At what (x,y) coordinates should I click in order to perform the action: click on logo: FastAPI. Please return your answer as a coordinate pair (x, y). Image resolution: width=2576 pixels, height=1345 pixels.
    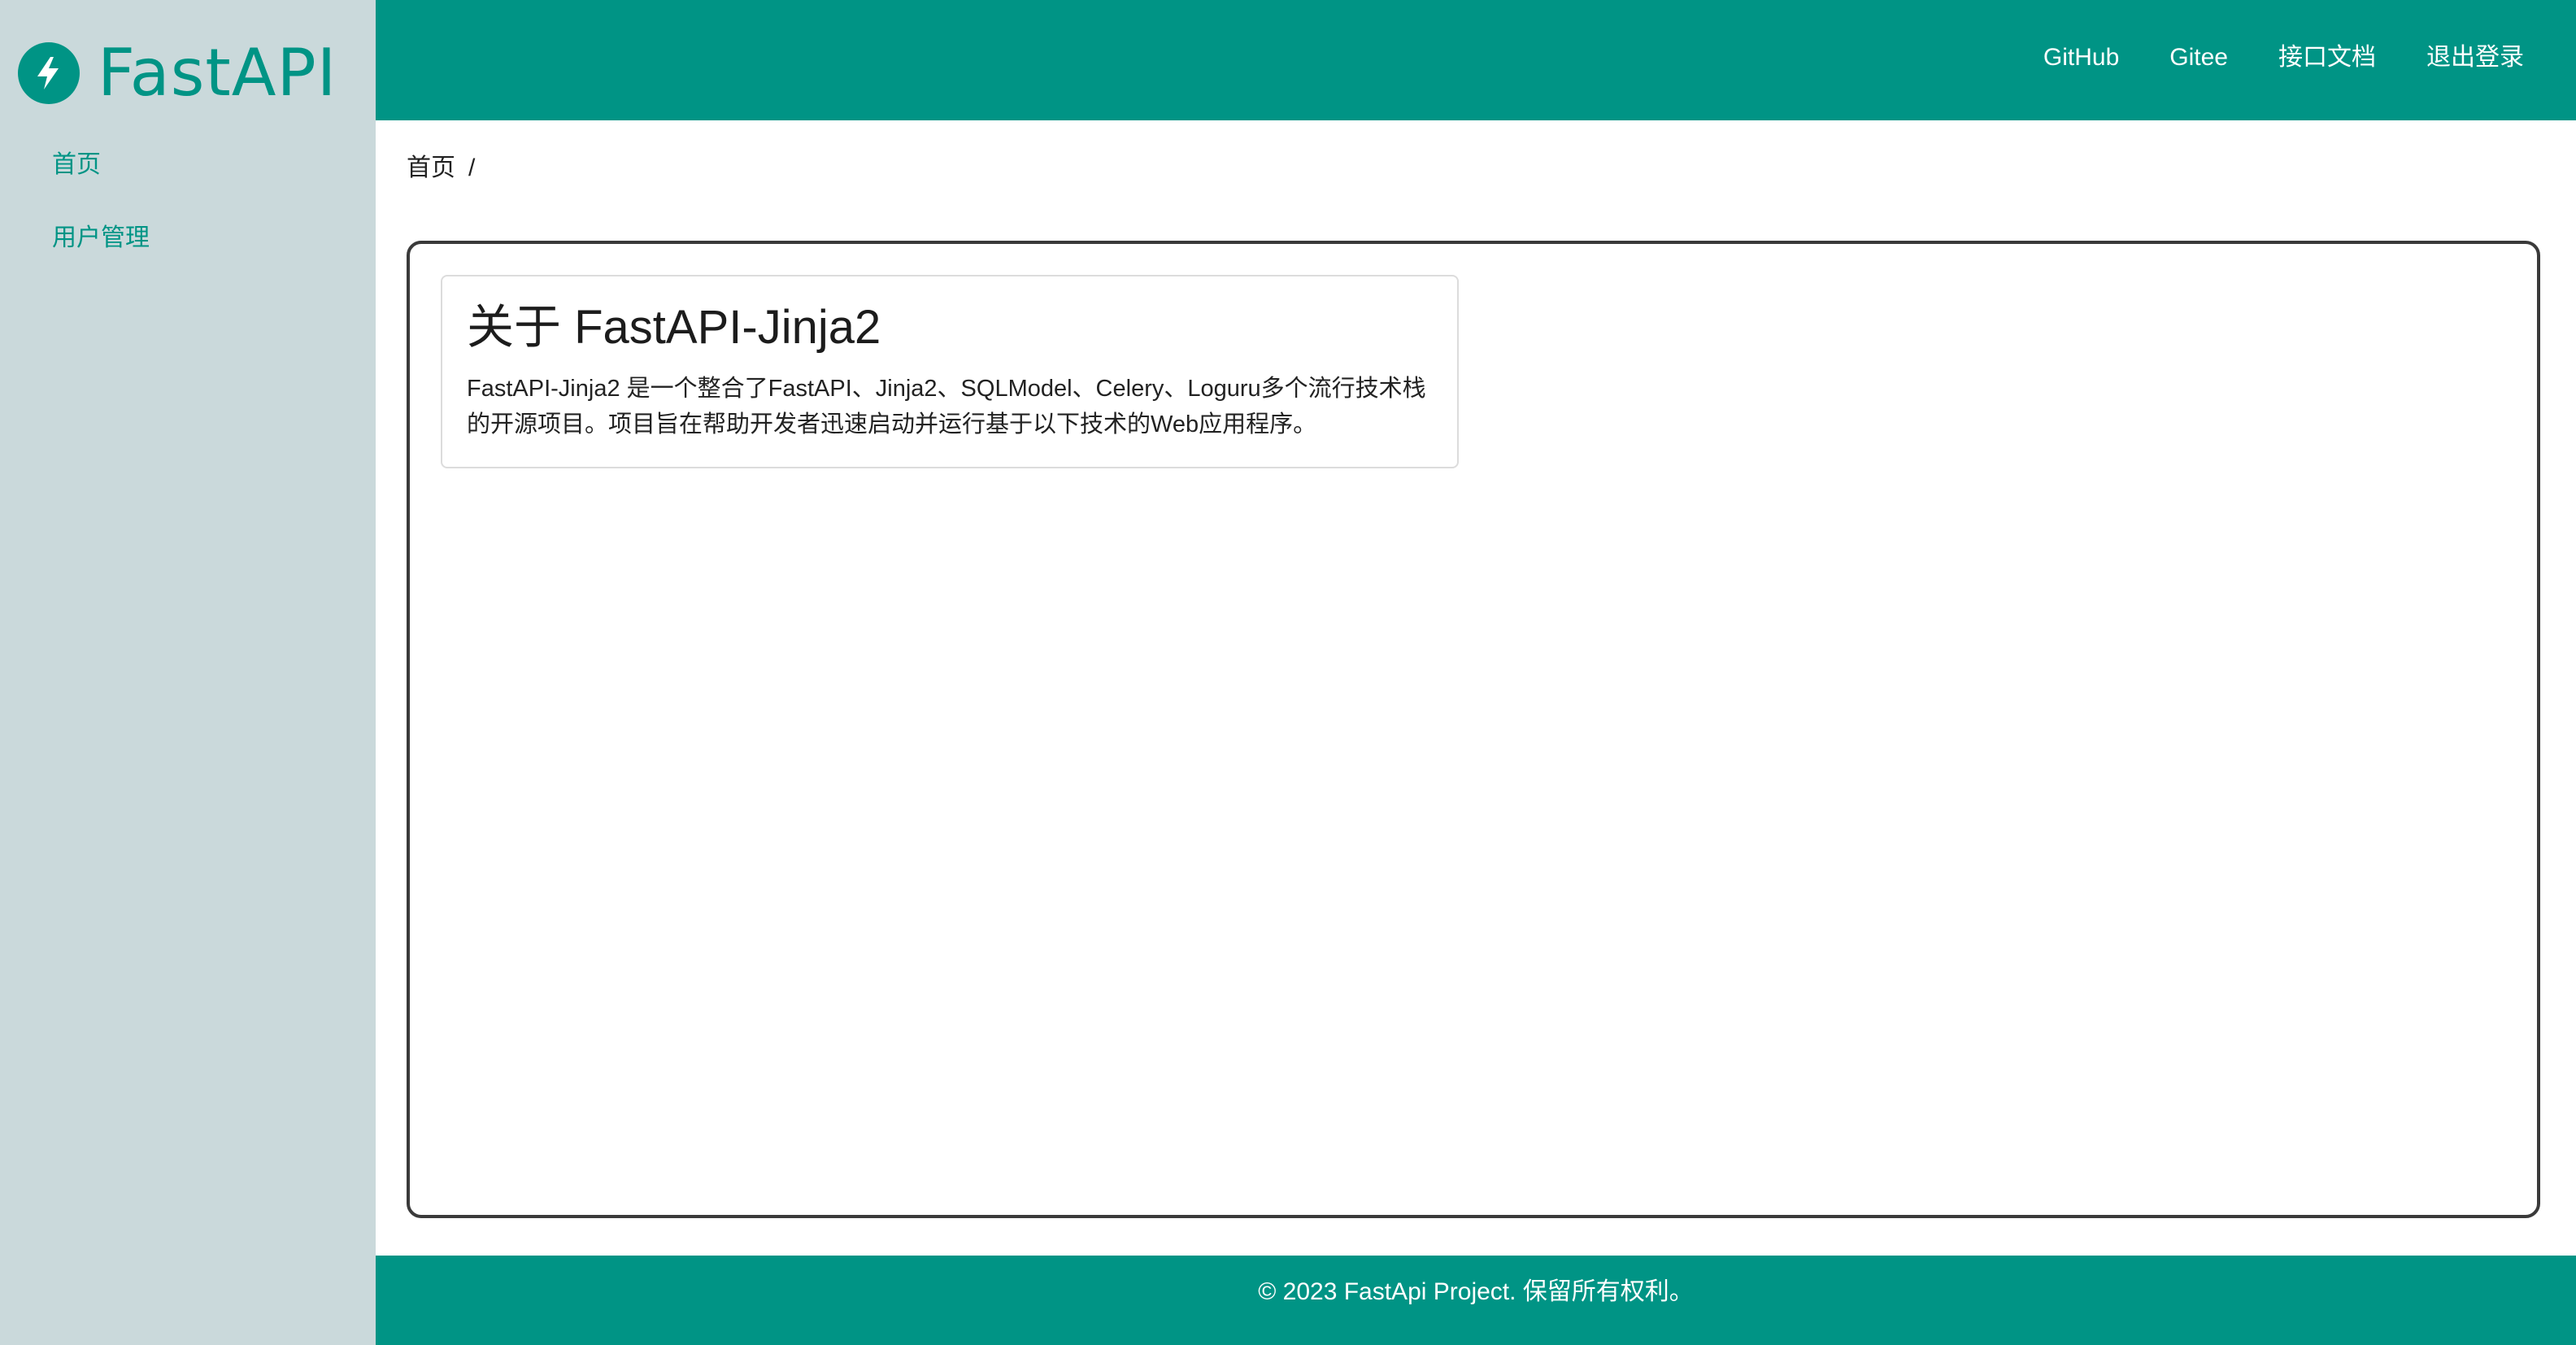
    Looking at the image, I should click on (177, 73).